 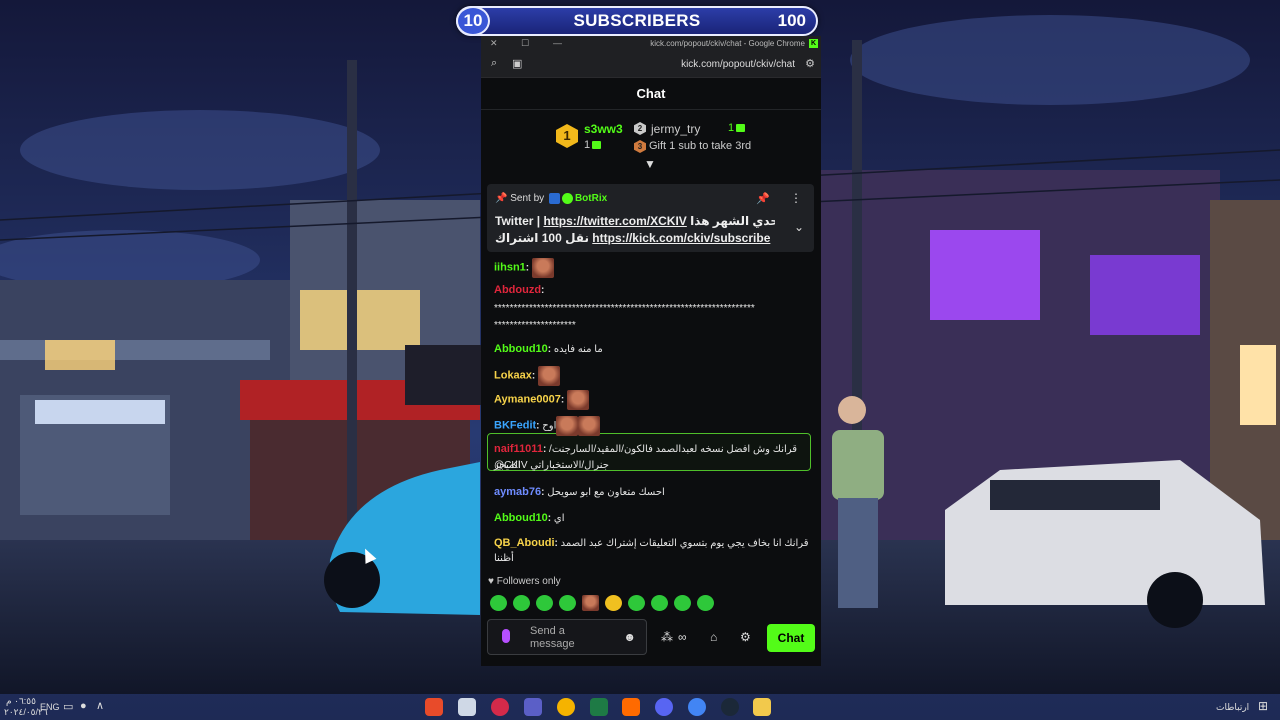 I want to click on chat-username: Lokaax, so click(x=513, y=376).